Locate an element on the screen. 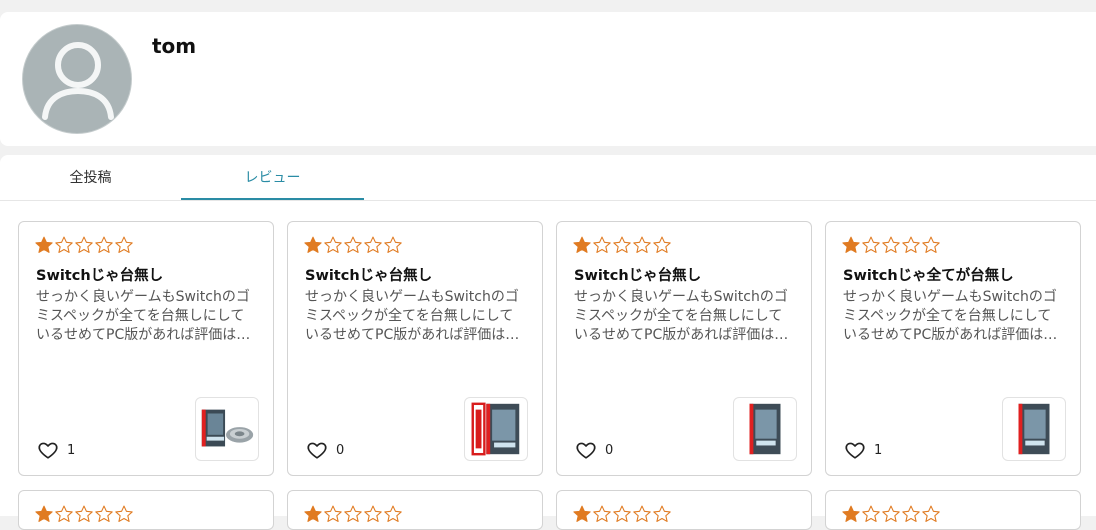 The image size is (1096, 530). tab-label: 全投稿 is located at coordinates (90, 178).